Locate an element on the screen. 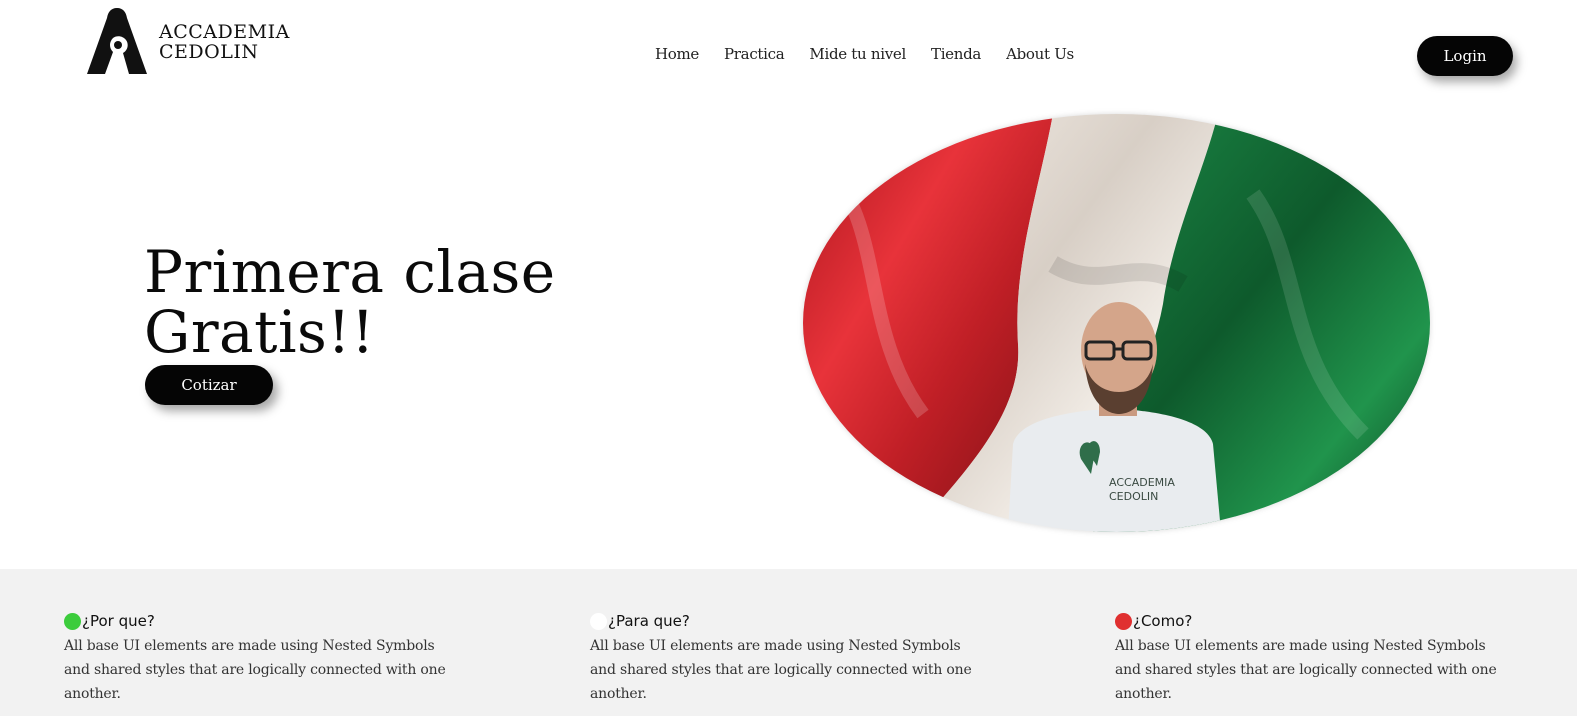 This screenshot has height=716, width=1577. brand-logo: ACCADEMIA CEDOLIN is located at coordinates (187, 42).